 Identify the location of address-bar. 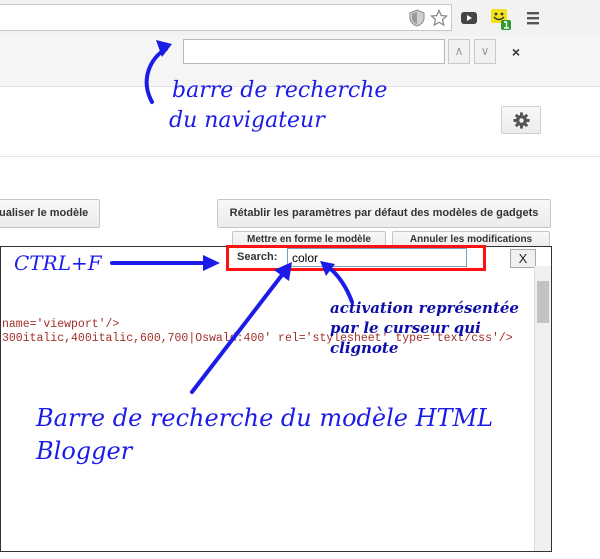
(226, 17).